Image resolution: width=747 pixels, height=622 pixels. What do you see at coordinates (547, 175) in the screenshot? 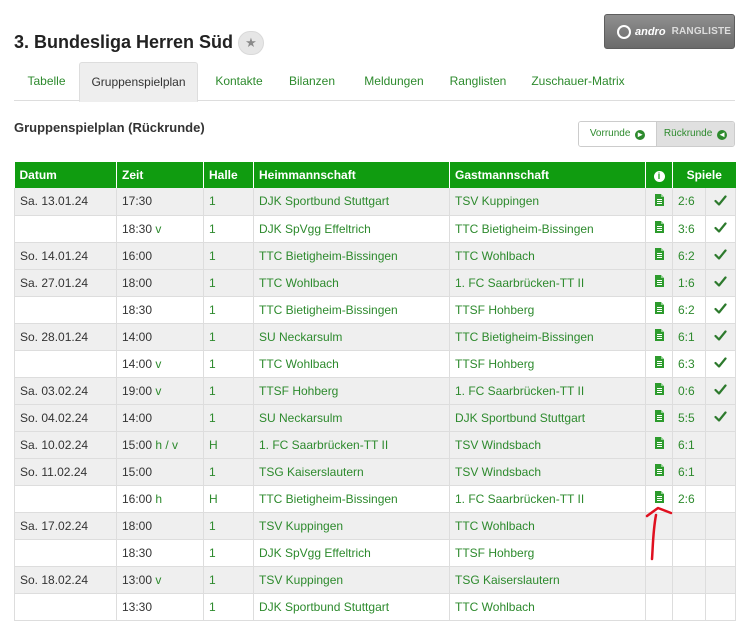
I see `col-header-gastmannschaft: Gastmannschaft` at bounding box center [547, 175].